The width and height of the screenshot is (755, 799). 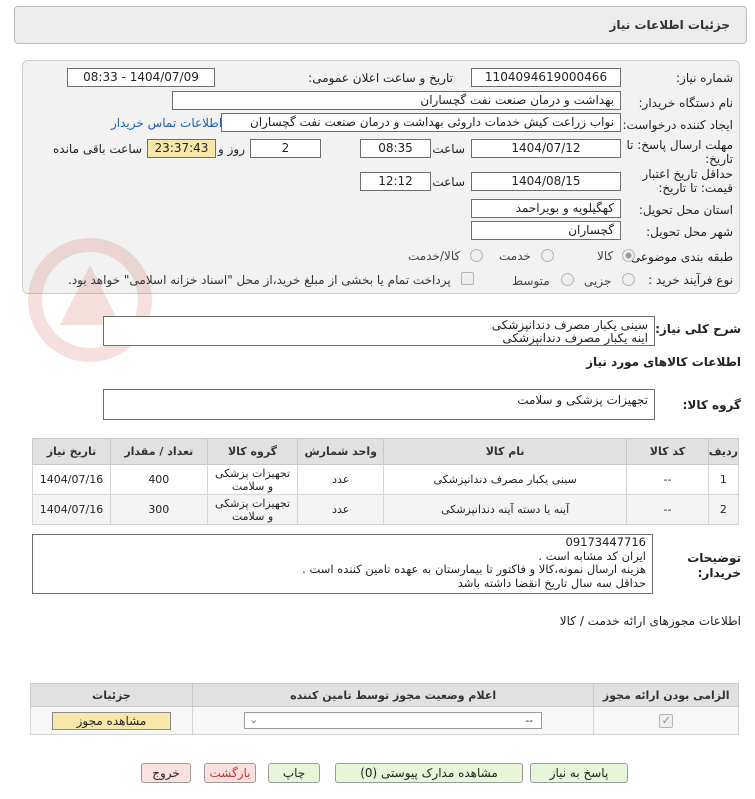 I want to click on cell-row: 2, so click(x=723, y=509).